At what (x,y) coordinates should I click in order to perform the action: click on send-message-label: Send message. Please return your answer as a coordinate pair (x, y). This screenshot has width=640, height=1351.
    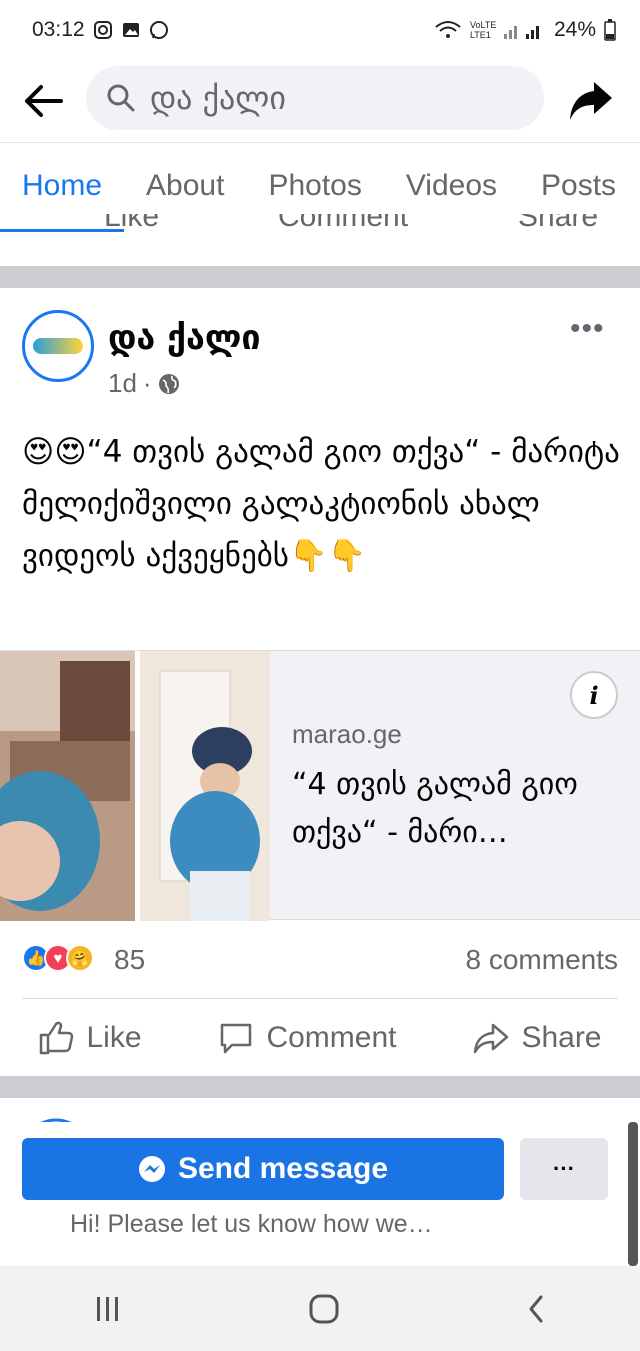
    Looking at the image, I should click on (283, 1168).